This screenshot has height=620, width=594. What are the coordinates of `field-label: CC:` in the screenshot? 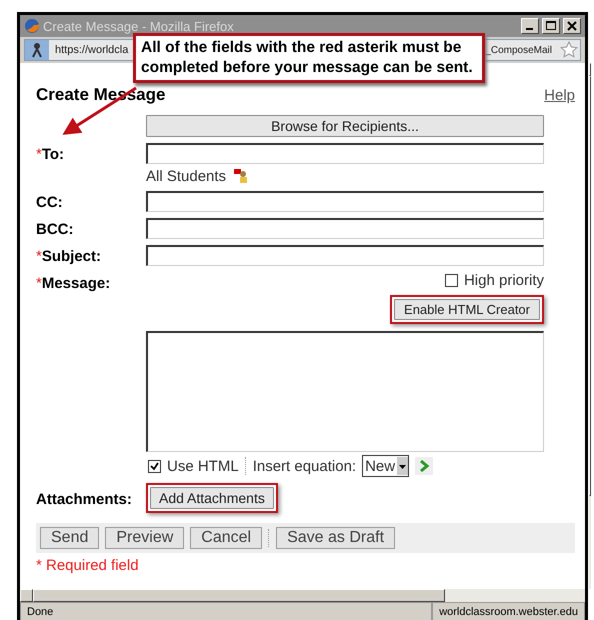 It's located at (50, 202).